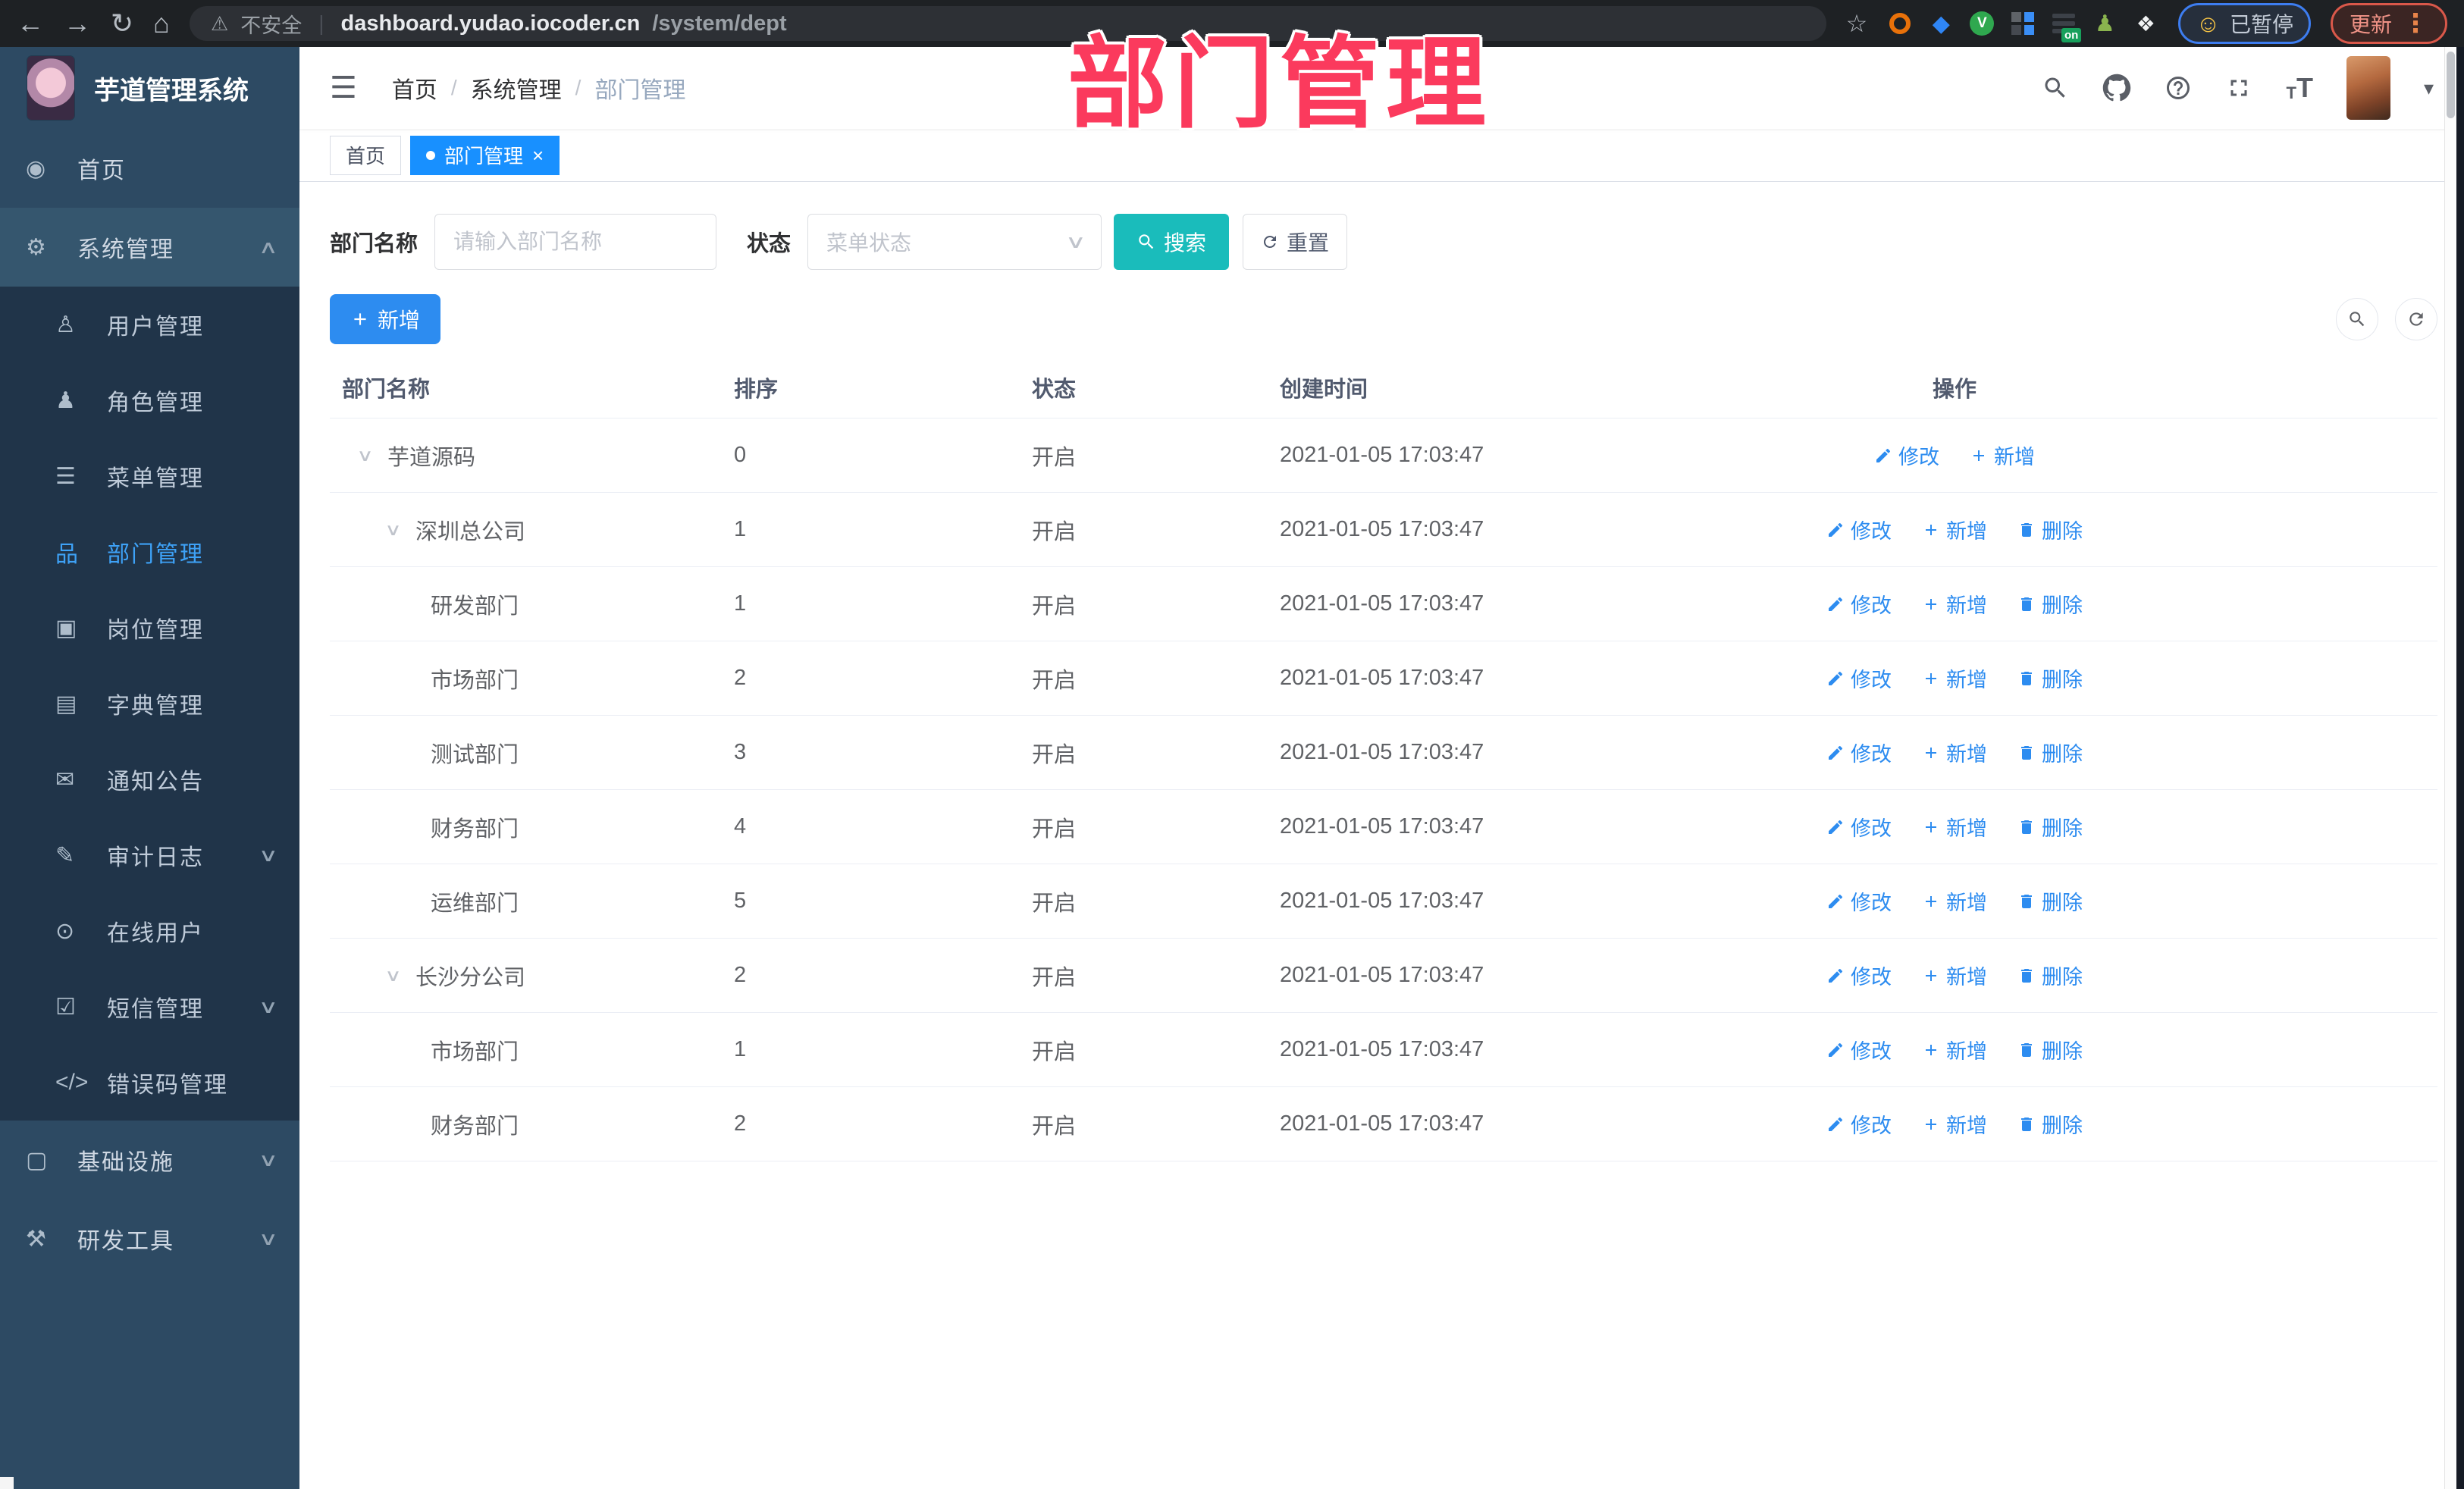  I want to click on chevron-down-icon: ▾, so click(2429, 88).